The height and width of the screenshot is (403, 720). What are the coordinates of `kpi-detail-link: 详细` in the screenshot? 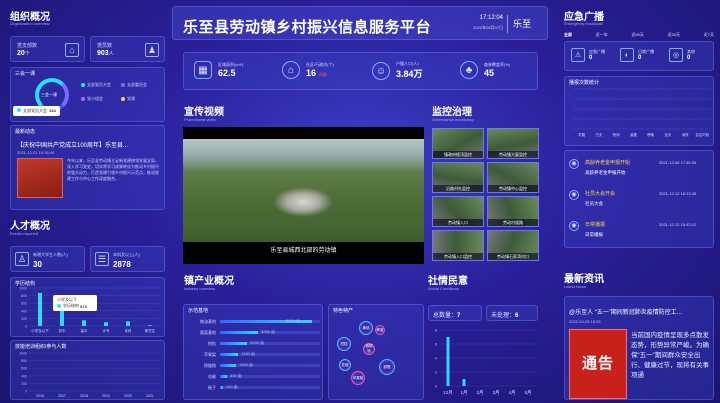 It's located at (323, 74).